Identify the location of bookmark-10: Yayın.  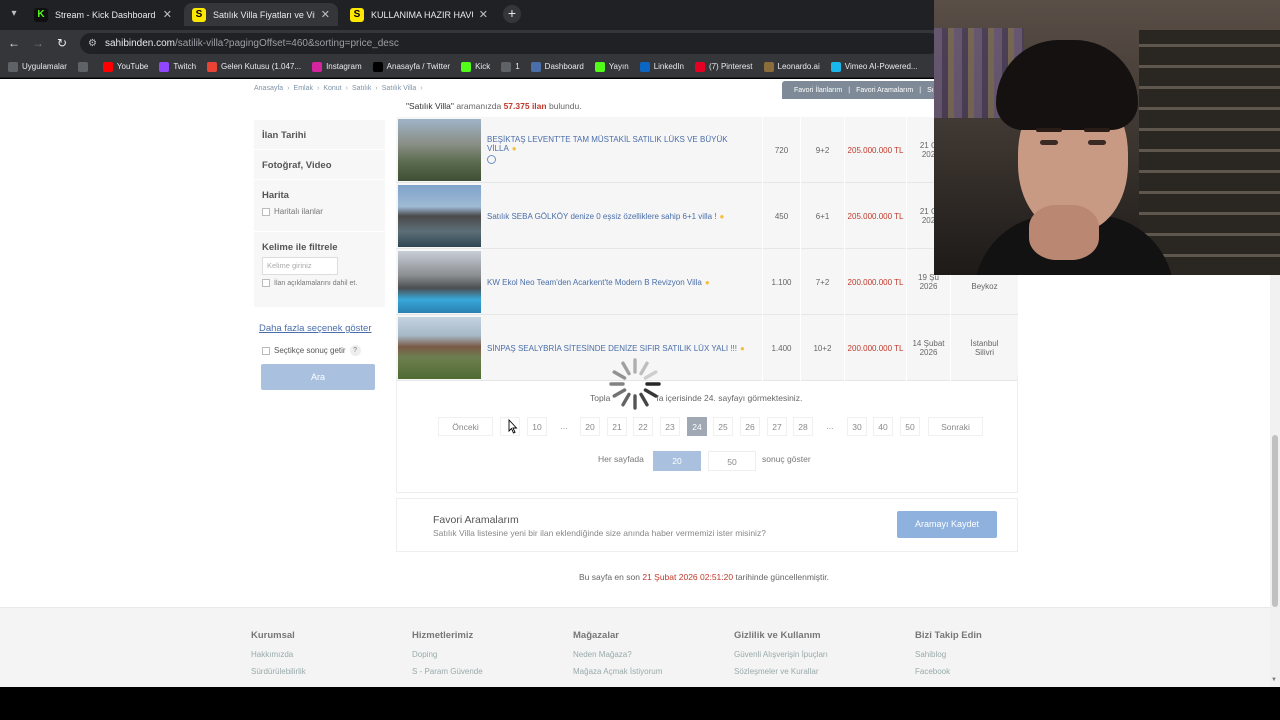
(611, 66).